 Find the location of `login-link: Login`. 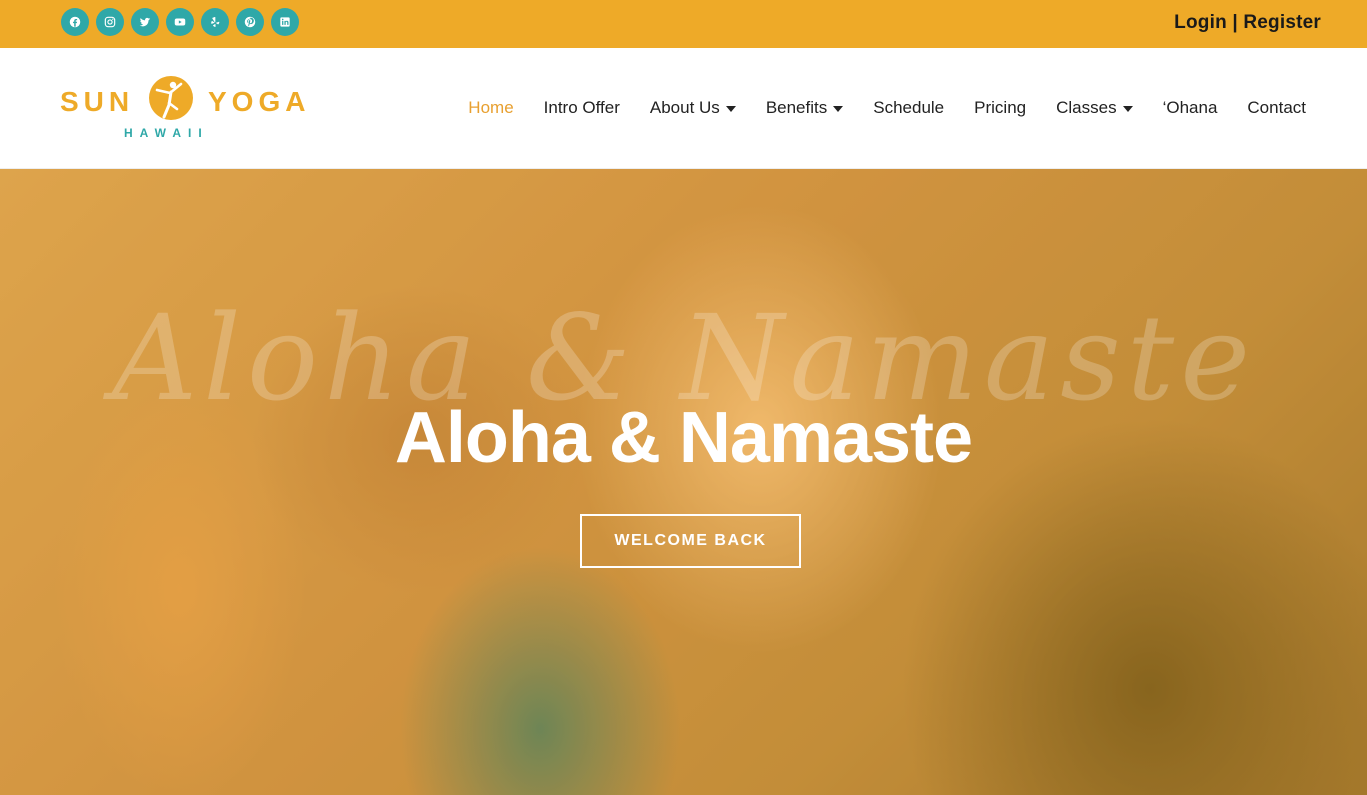

login-link: Login is located at coordinates (1200, 22).